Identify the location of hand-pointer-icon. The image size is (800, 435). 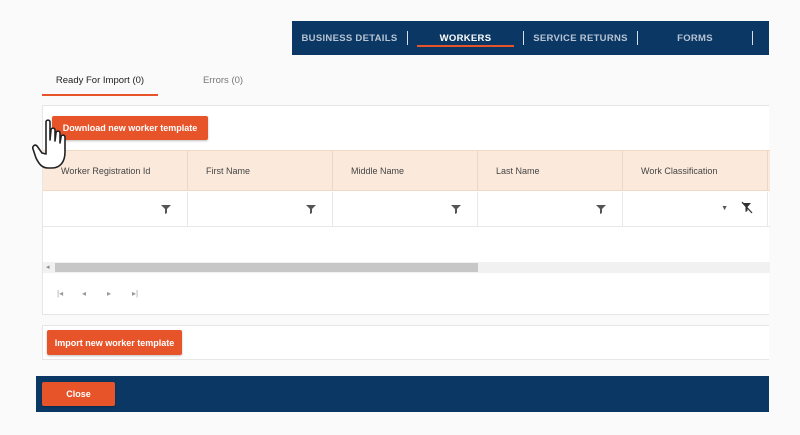
(49, 144).